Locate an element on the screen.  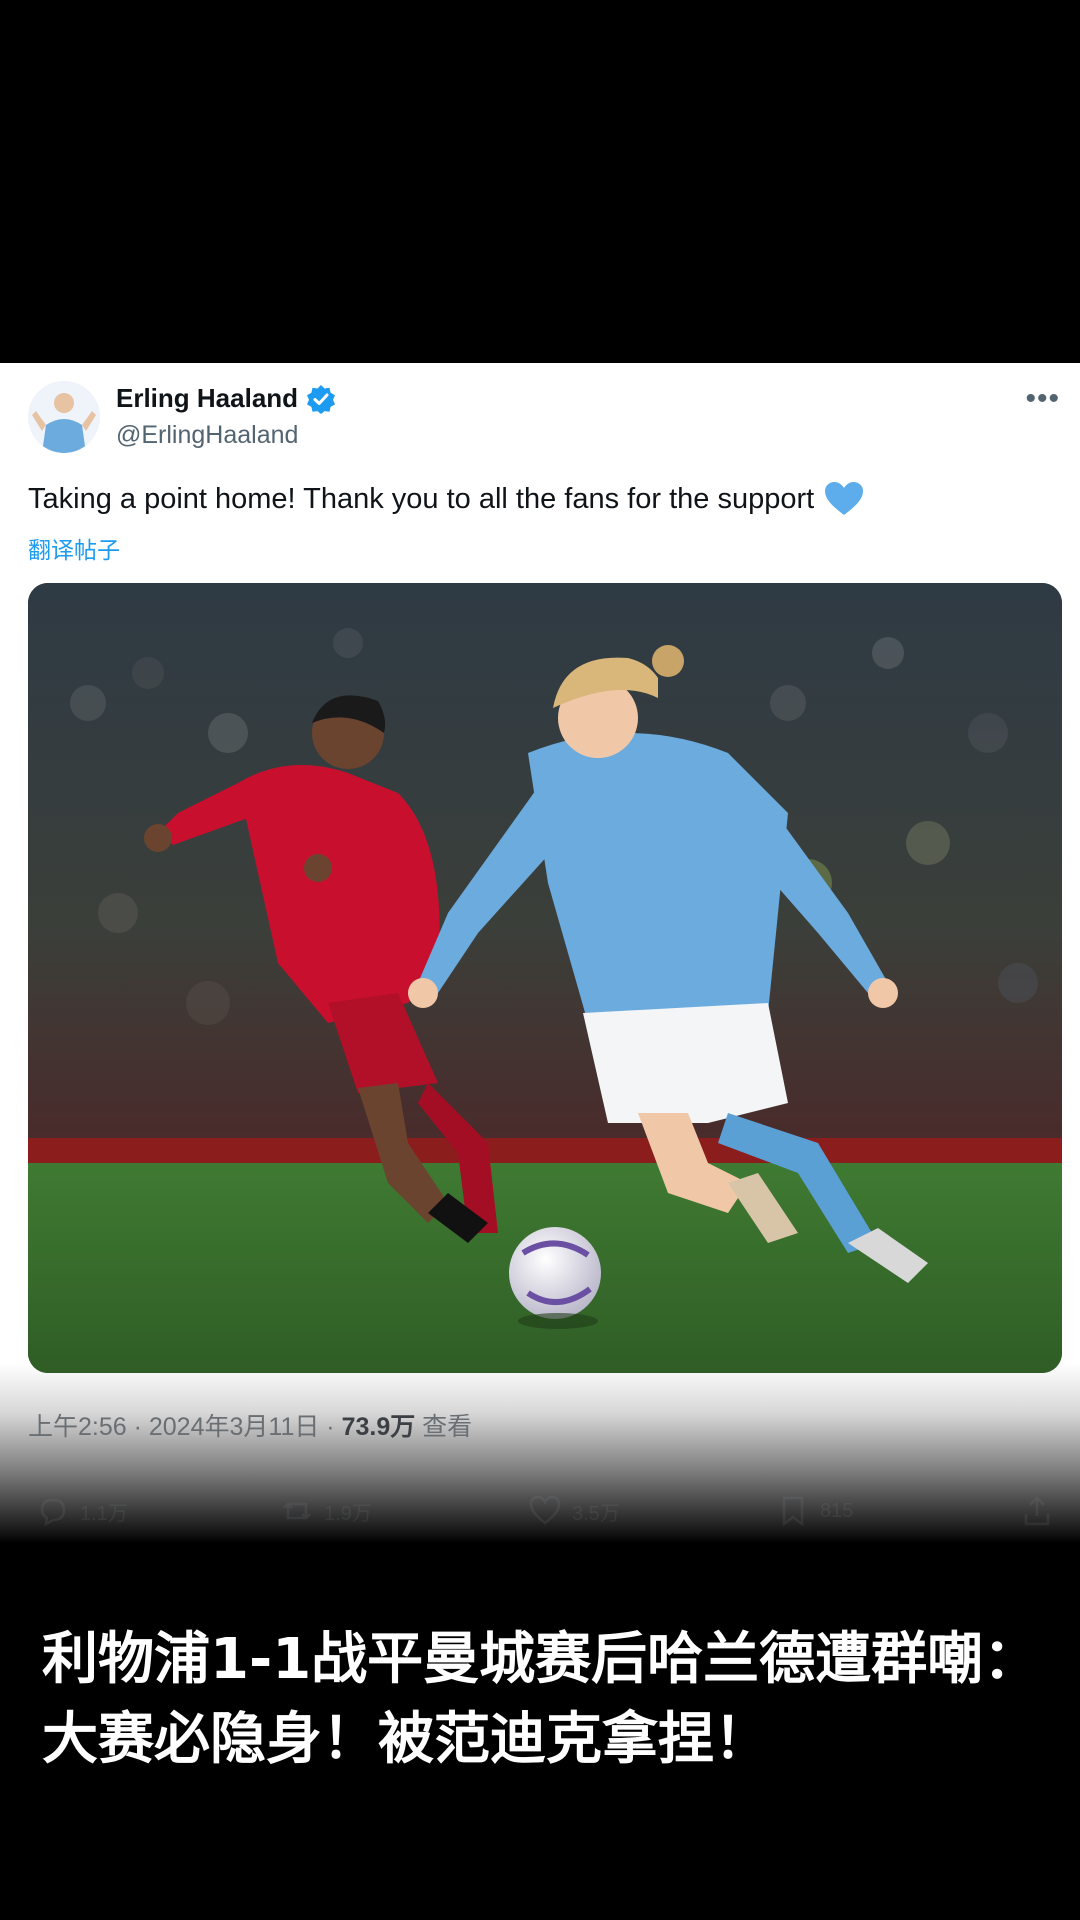
share-button is located at coordinates (1042, 1511).